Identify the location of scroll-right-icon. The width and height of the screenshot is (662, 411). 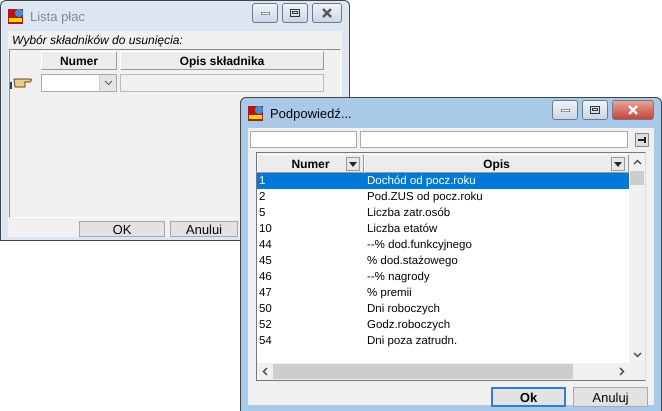
(622, 371).